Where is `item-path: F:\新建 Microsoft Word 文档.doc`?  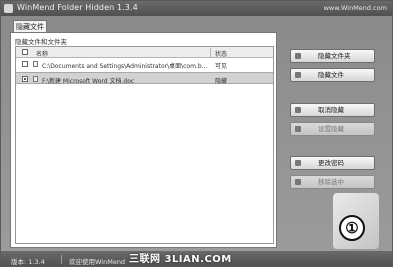
item-path: F:\新建 Microsoft Word 文档.doc is located at coordinates (88, 81).